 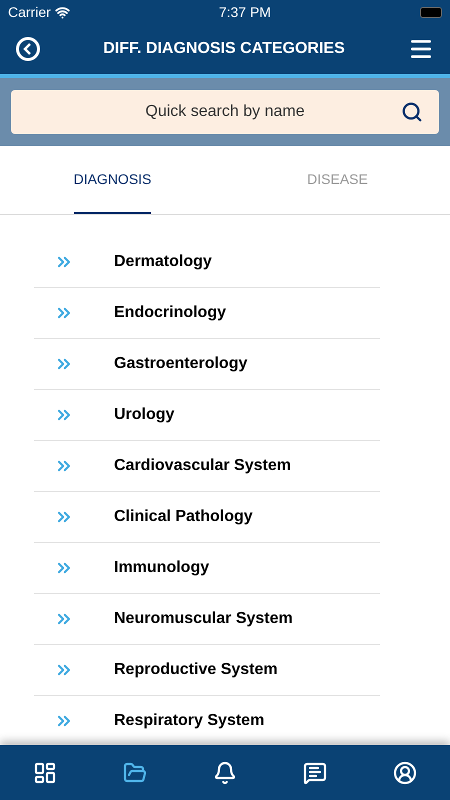 I want to click on category-item: Neuromuscular System, so click(x=207, y=619).